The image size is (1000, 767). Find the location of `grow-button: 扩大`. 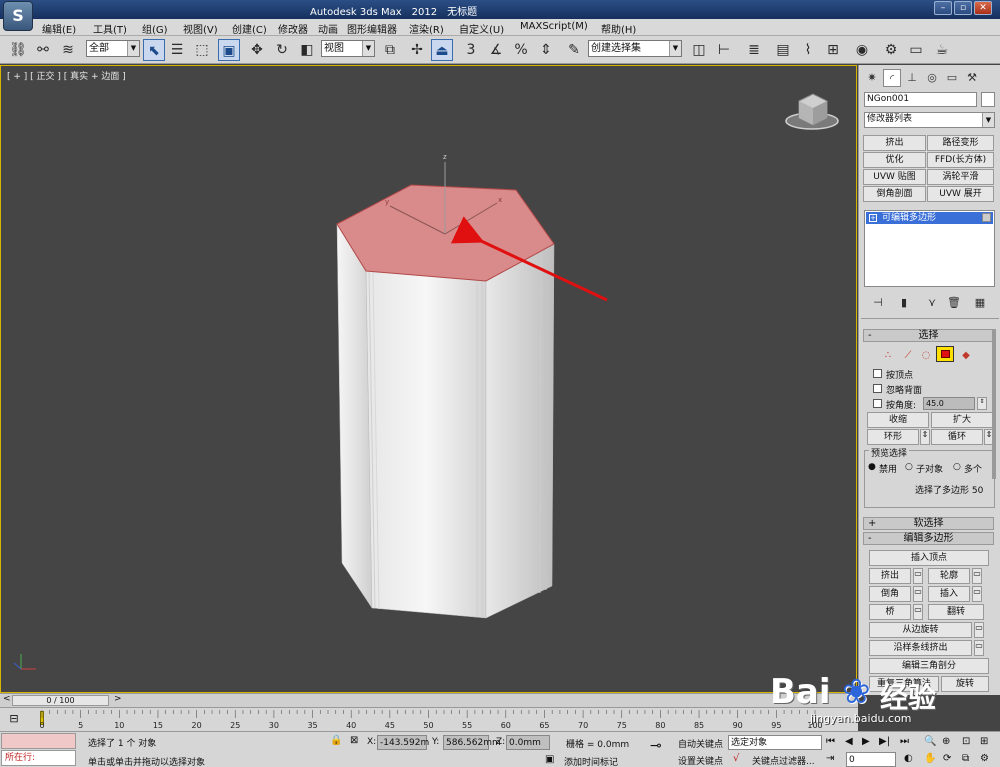

grow-button: 扩大 is located at coordinates (962, 420).